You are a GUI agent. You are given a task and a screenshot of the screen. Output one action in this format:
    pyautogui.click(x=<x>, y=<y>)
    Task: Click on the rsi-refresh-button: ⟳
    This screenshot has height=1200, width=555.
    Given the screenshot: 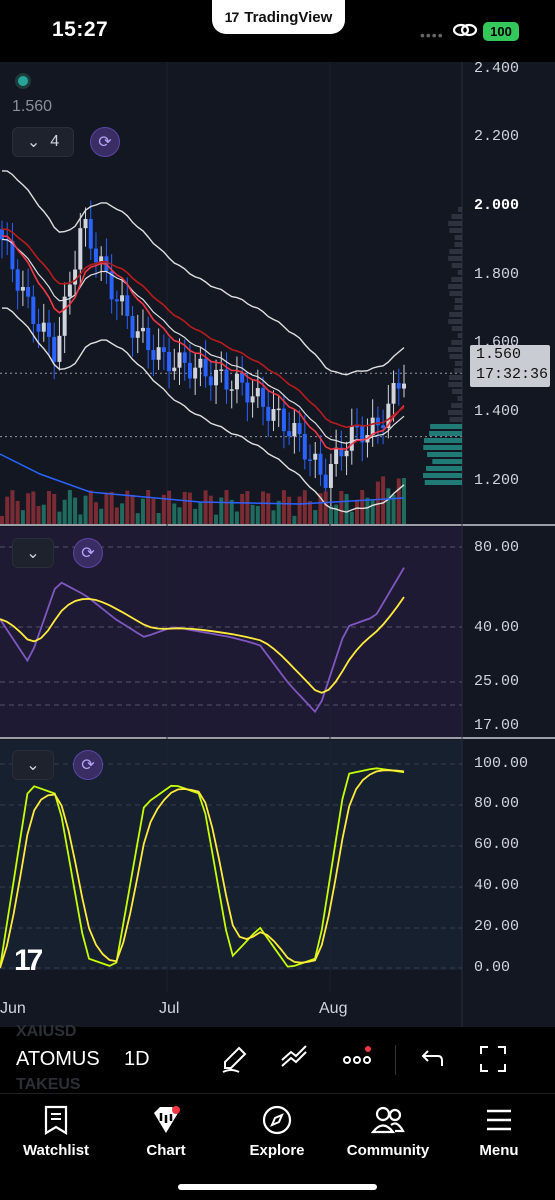 What is the action you would take?
    pyautogui.click(x=88, y=553)
    